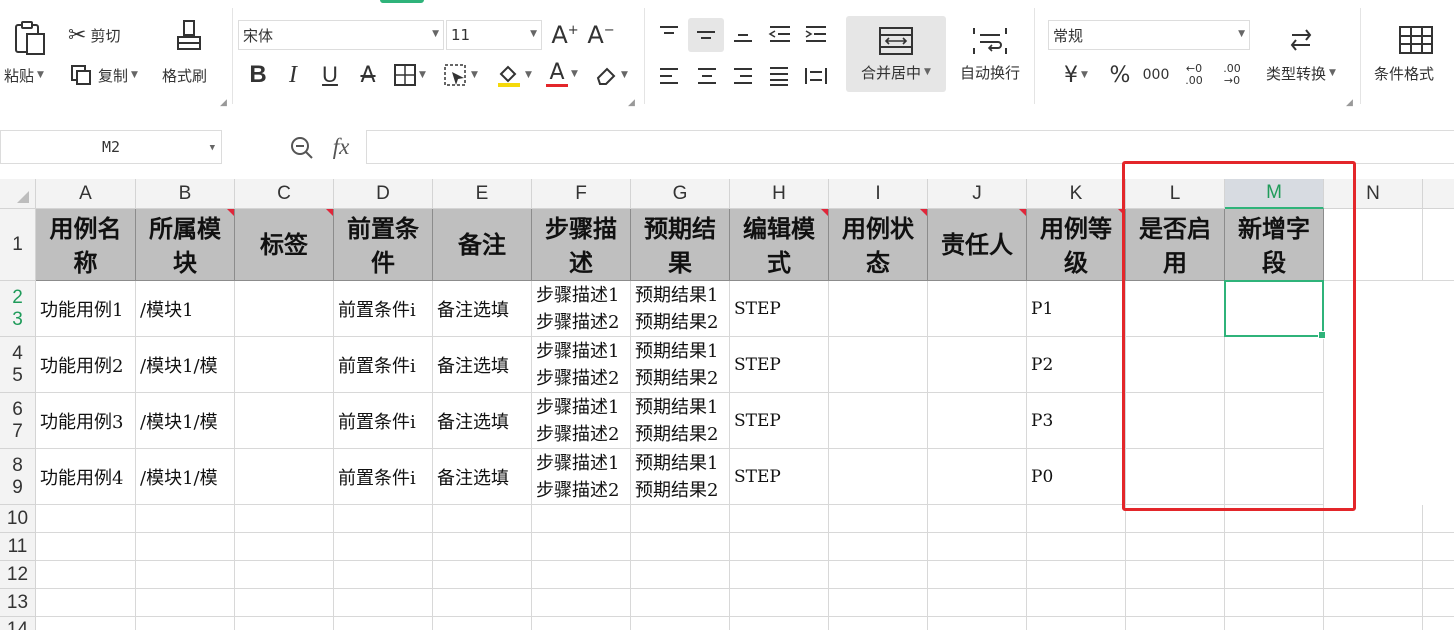  What do you see at coordinates (18, 575) in the screenshot?
I see `row-header-12: 12` at bounding box center [18, 575].